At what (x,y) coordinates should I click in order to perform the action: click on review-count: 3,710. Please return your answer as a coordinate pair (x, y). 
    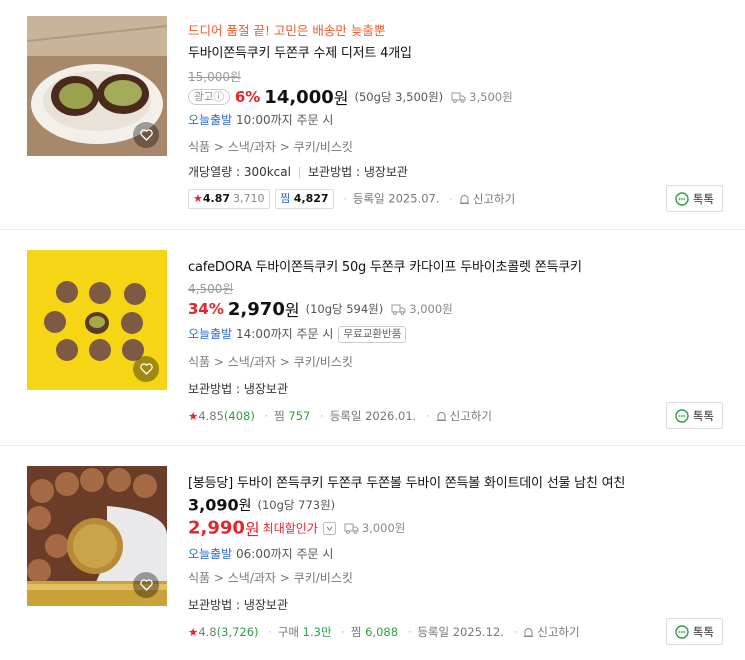
    Looking at the image, I should click on (249, 198).